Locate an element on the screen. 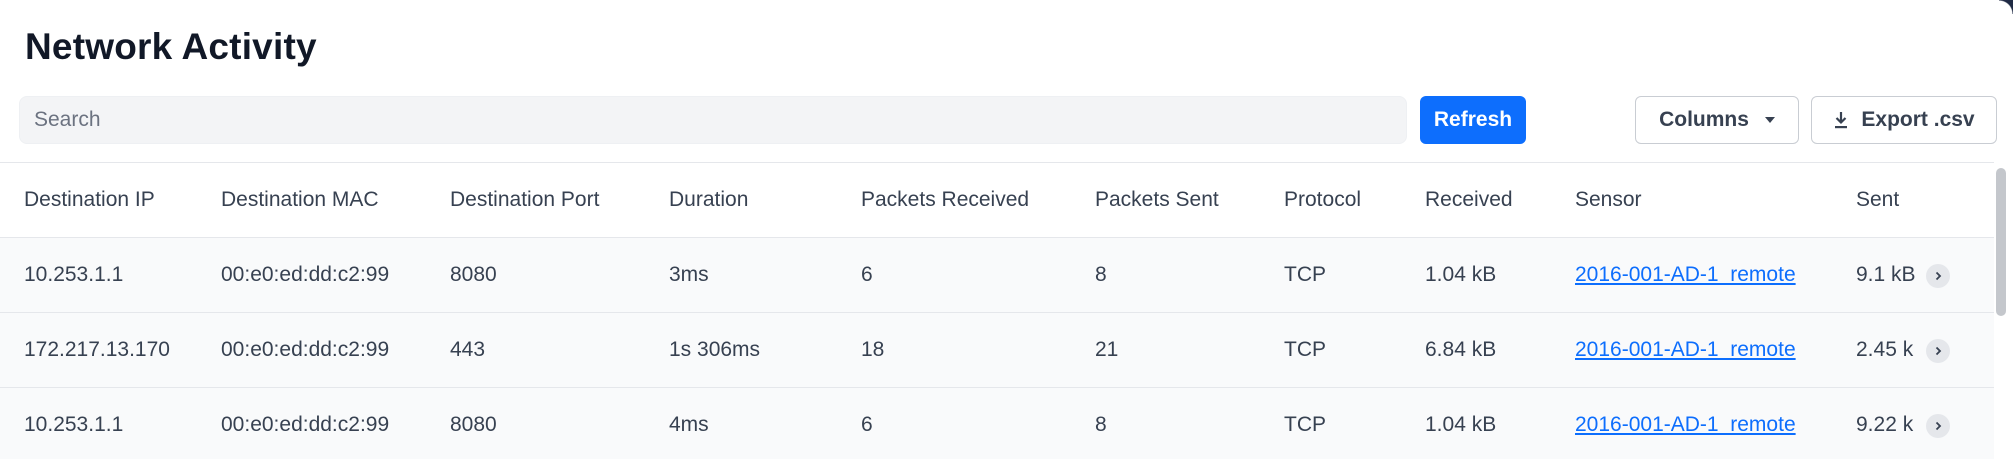 This screenshot has width=2013, height=459. column-header-packets-received: Packets Received is located at coordinates (971, 200).